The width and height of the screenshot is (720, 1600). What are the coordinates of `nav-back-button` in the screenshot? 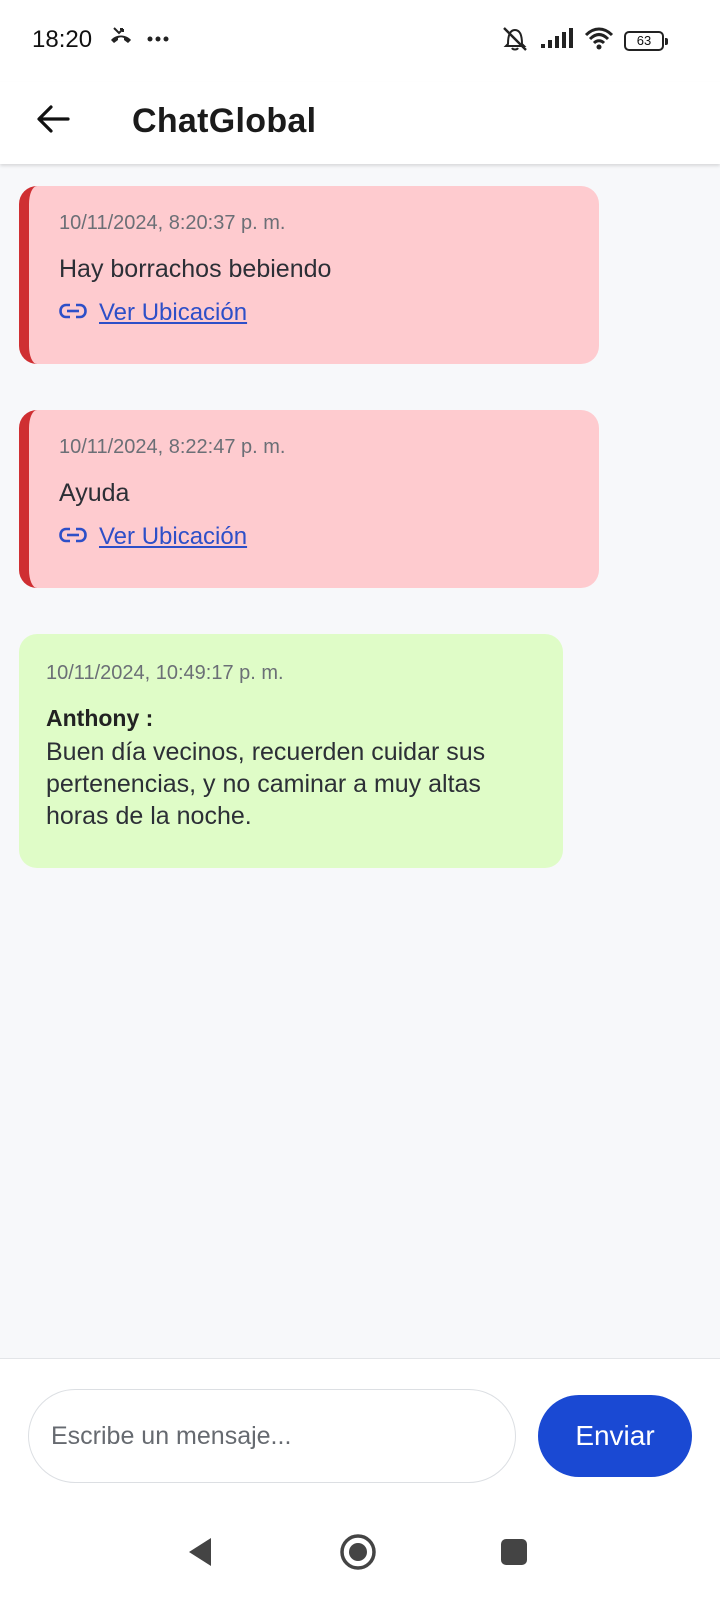 It's located at (200, 1554).